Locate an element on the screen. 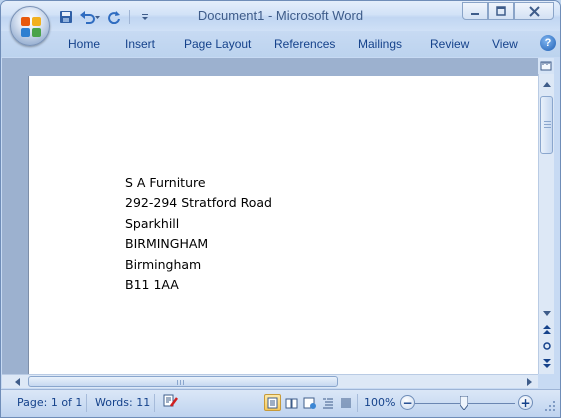 The image size is (561, 418). title-bar: Document1 - Microsoft Word is located at coordinates (280, 16).